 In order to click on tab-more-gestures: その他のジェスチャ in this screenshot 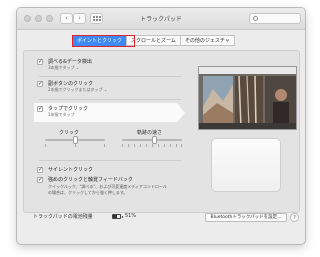, I will do `click(207, 40)`.